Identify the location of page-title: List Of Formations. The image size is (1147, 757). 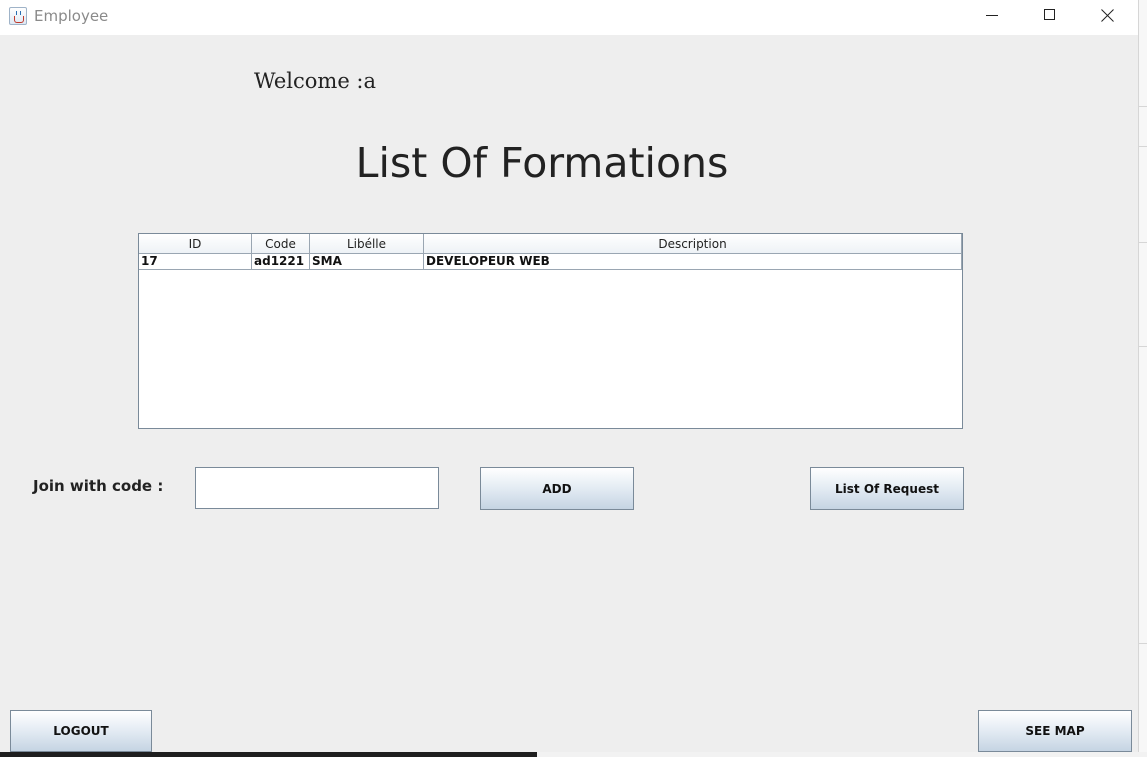
(542, 163).